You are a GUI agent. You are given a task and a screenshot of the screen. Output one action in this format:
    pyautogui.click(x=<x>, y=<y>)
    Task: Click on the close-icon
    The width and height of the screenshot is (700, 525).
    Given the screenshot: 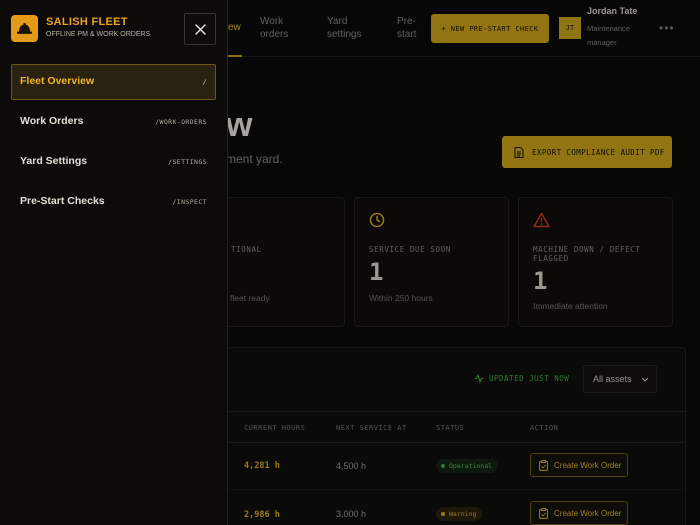 What is the action you would take?
    pyautogui.click(x=200, y=29)
    